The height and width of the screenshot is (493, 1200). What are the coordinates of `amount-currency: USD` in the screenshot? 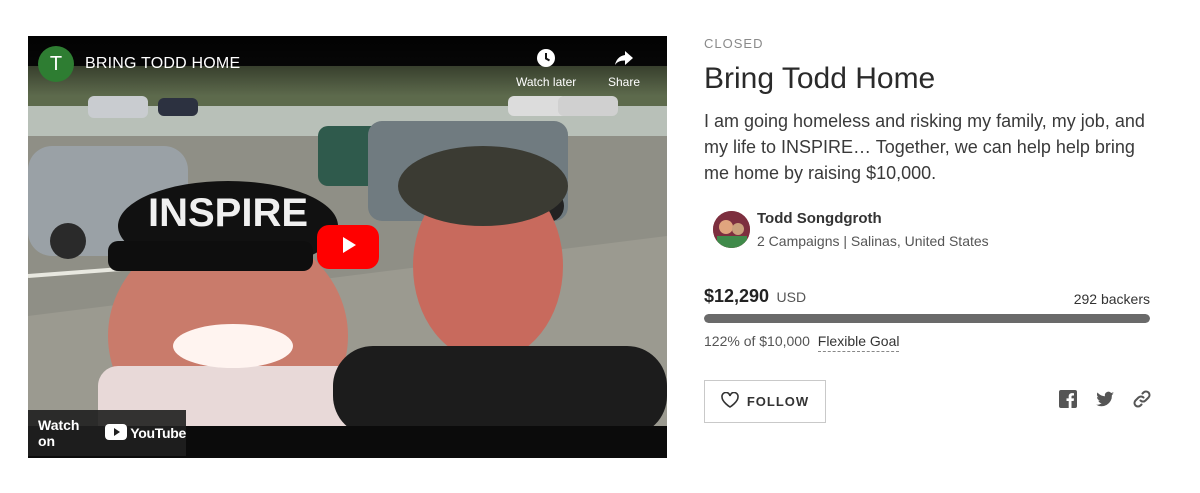 It's located at (791, 297).